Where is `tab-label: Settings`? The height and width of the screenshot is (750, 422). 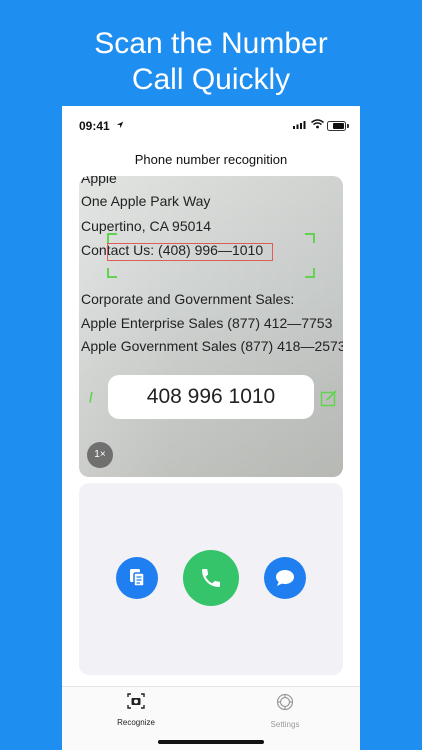 tab-label: Settings is located at coordinates (285, 724).